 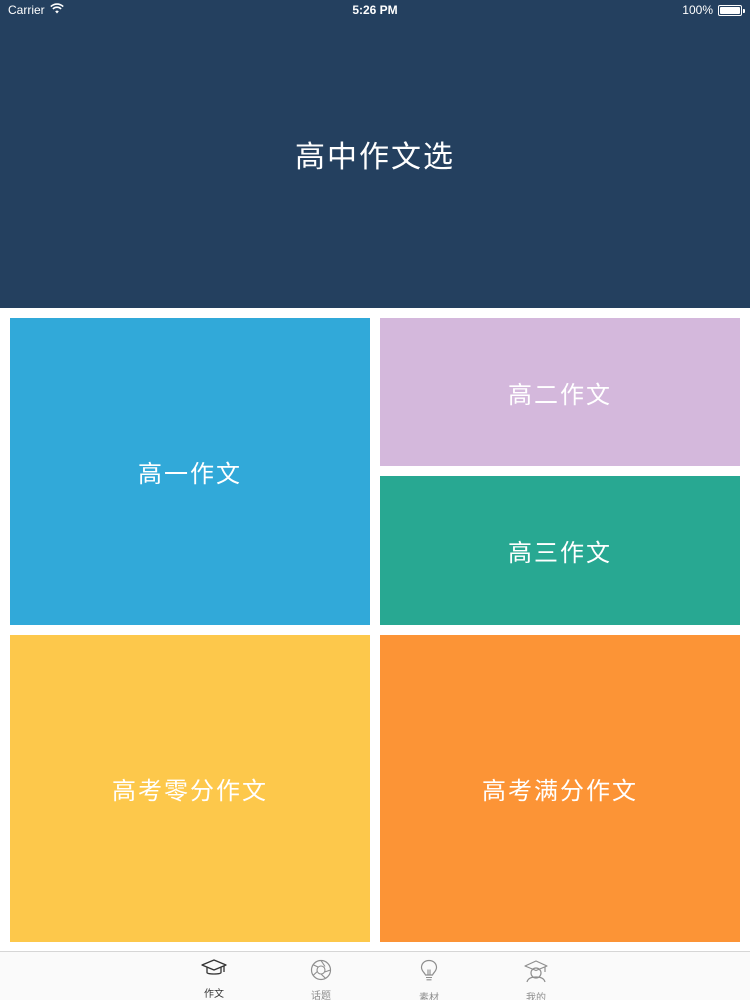 I want to click on tab-label: 作文, so click(x=214, y=994).